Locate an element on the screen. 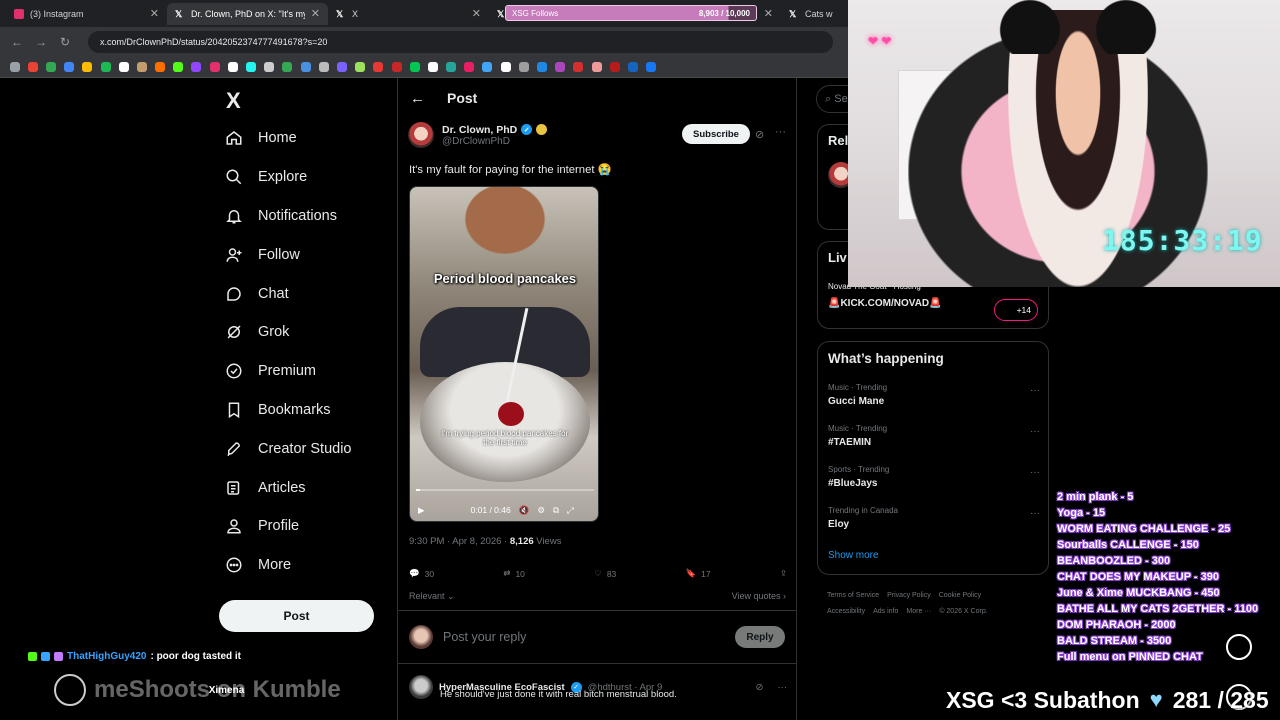 Image resolution: width=1280 pixels, height=720 pixels. post-button: Post is located at coordinates (296, 616).